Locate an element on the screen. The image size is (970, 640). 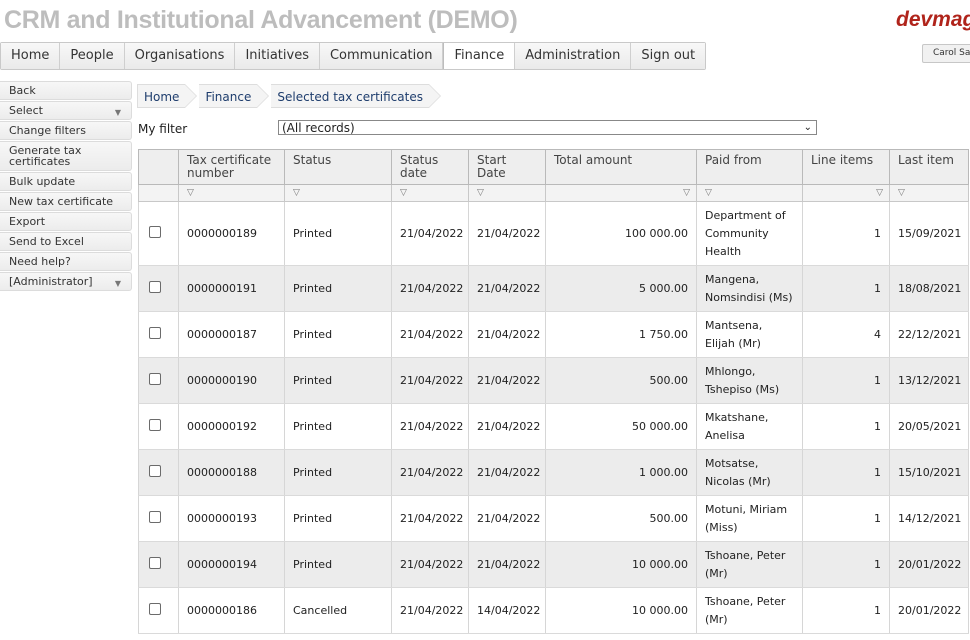
filter-row: ▽ ▽ ▽ ▽ ▽ ▽ ▽ ▽ is located at coordinates (553, 193).